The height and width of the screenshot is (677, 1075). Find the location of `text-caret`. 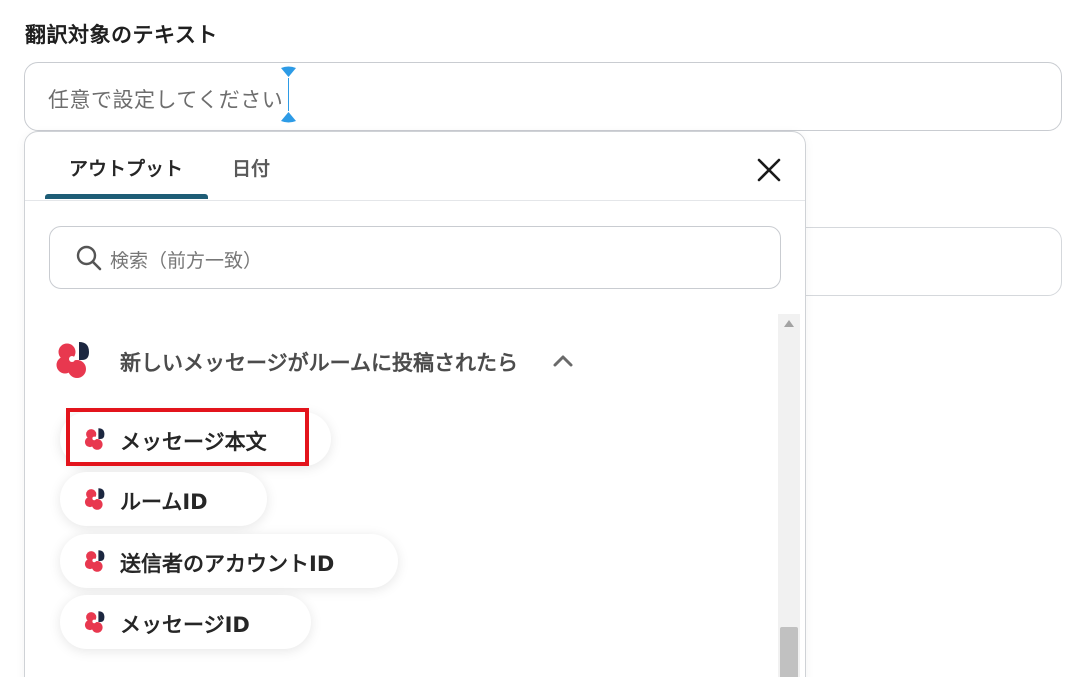

text-caret is located at coordinates (288, 94).